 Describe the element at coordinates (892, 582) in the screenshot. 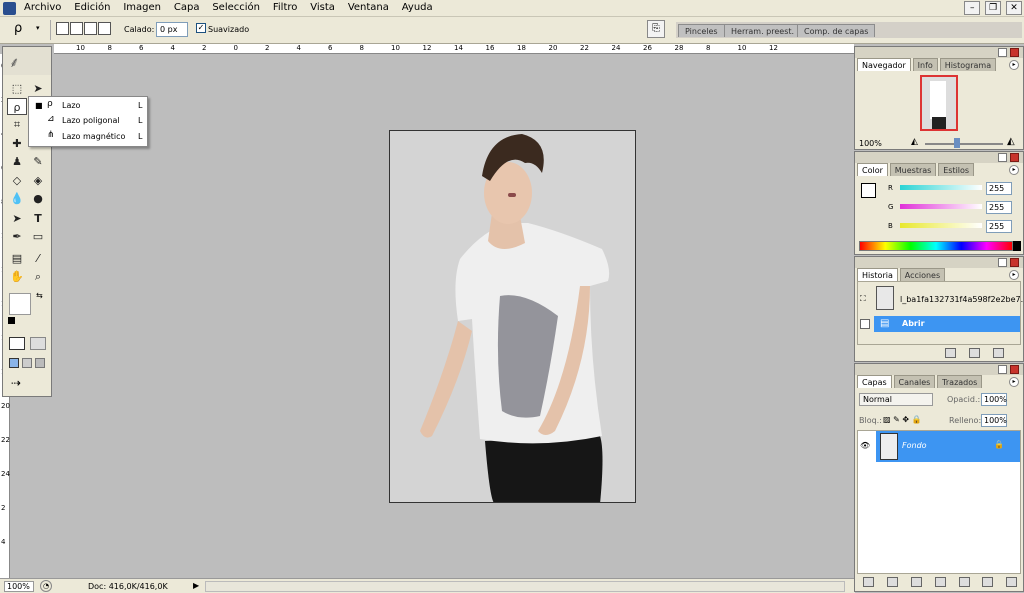

I see `layer-style-icon` at that location.